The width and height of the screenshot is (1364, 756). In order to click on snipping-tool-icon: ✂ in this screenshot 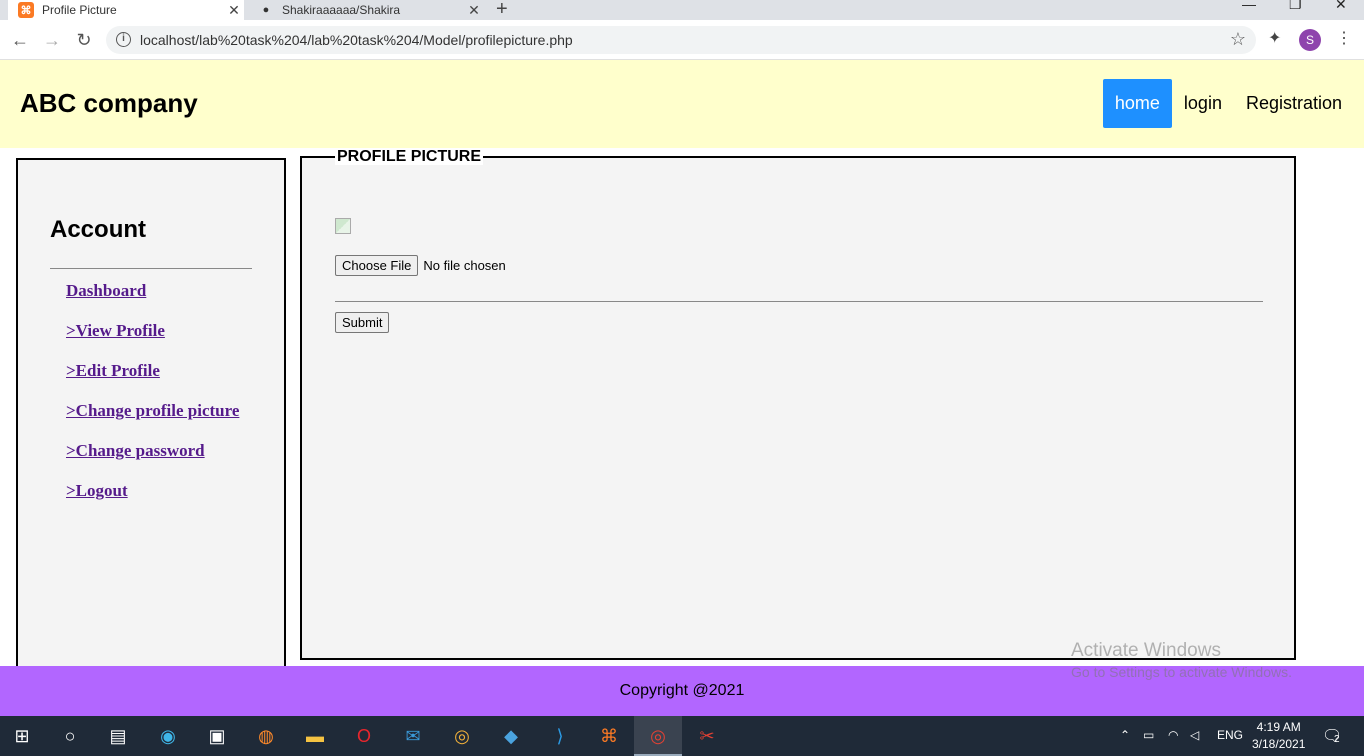, I will do `click(707, 736)`.